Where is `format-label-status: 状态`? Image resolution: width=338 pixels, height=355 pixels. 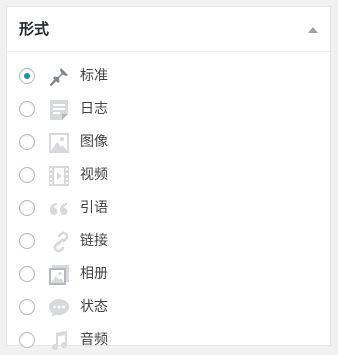
format-label-status: 状态 is located at coordinates (94, 307).